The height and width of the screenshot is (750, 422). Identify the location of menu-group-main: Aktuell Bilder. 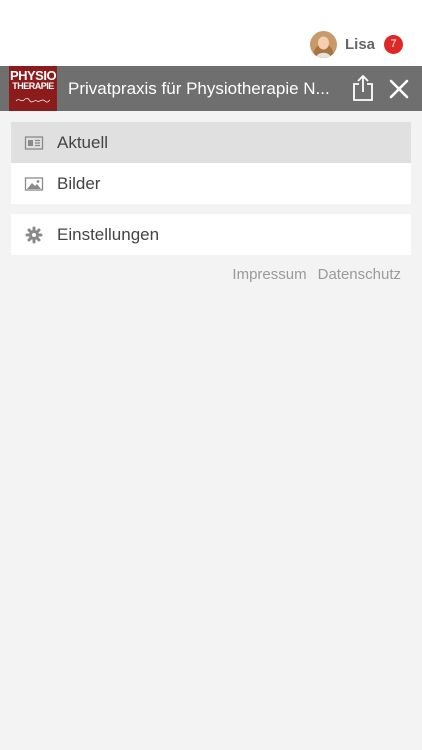
(211, 163).